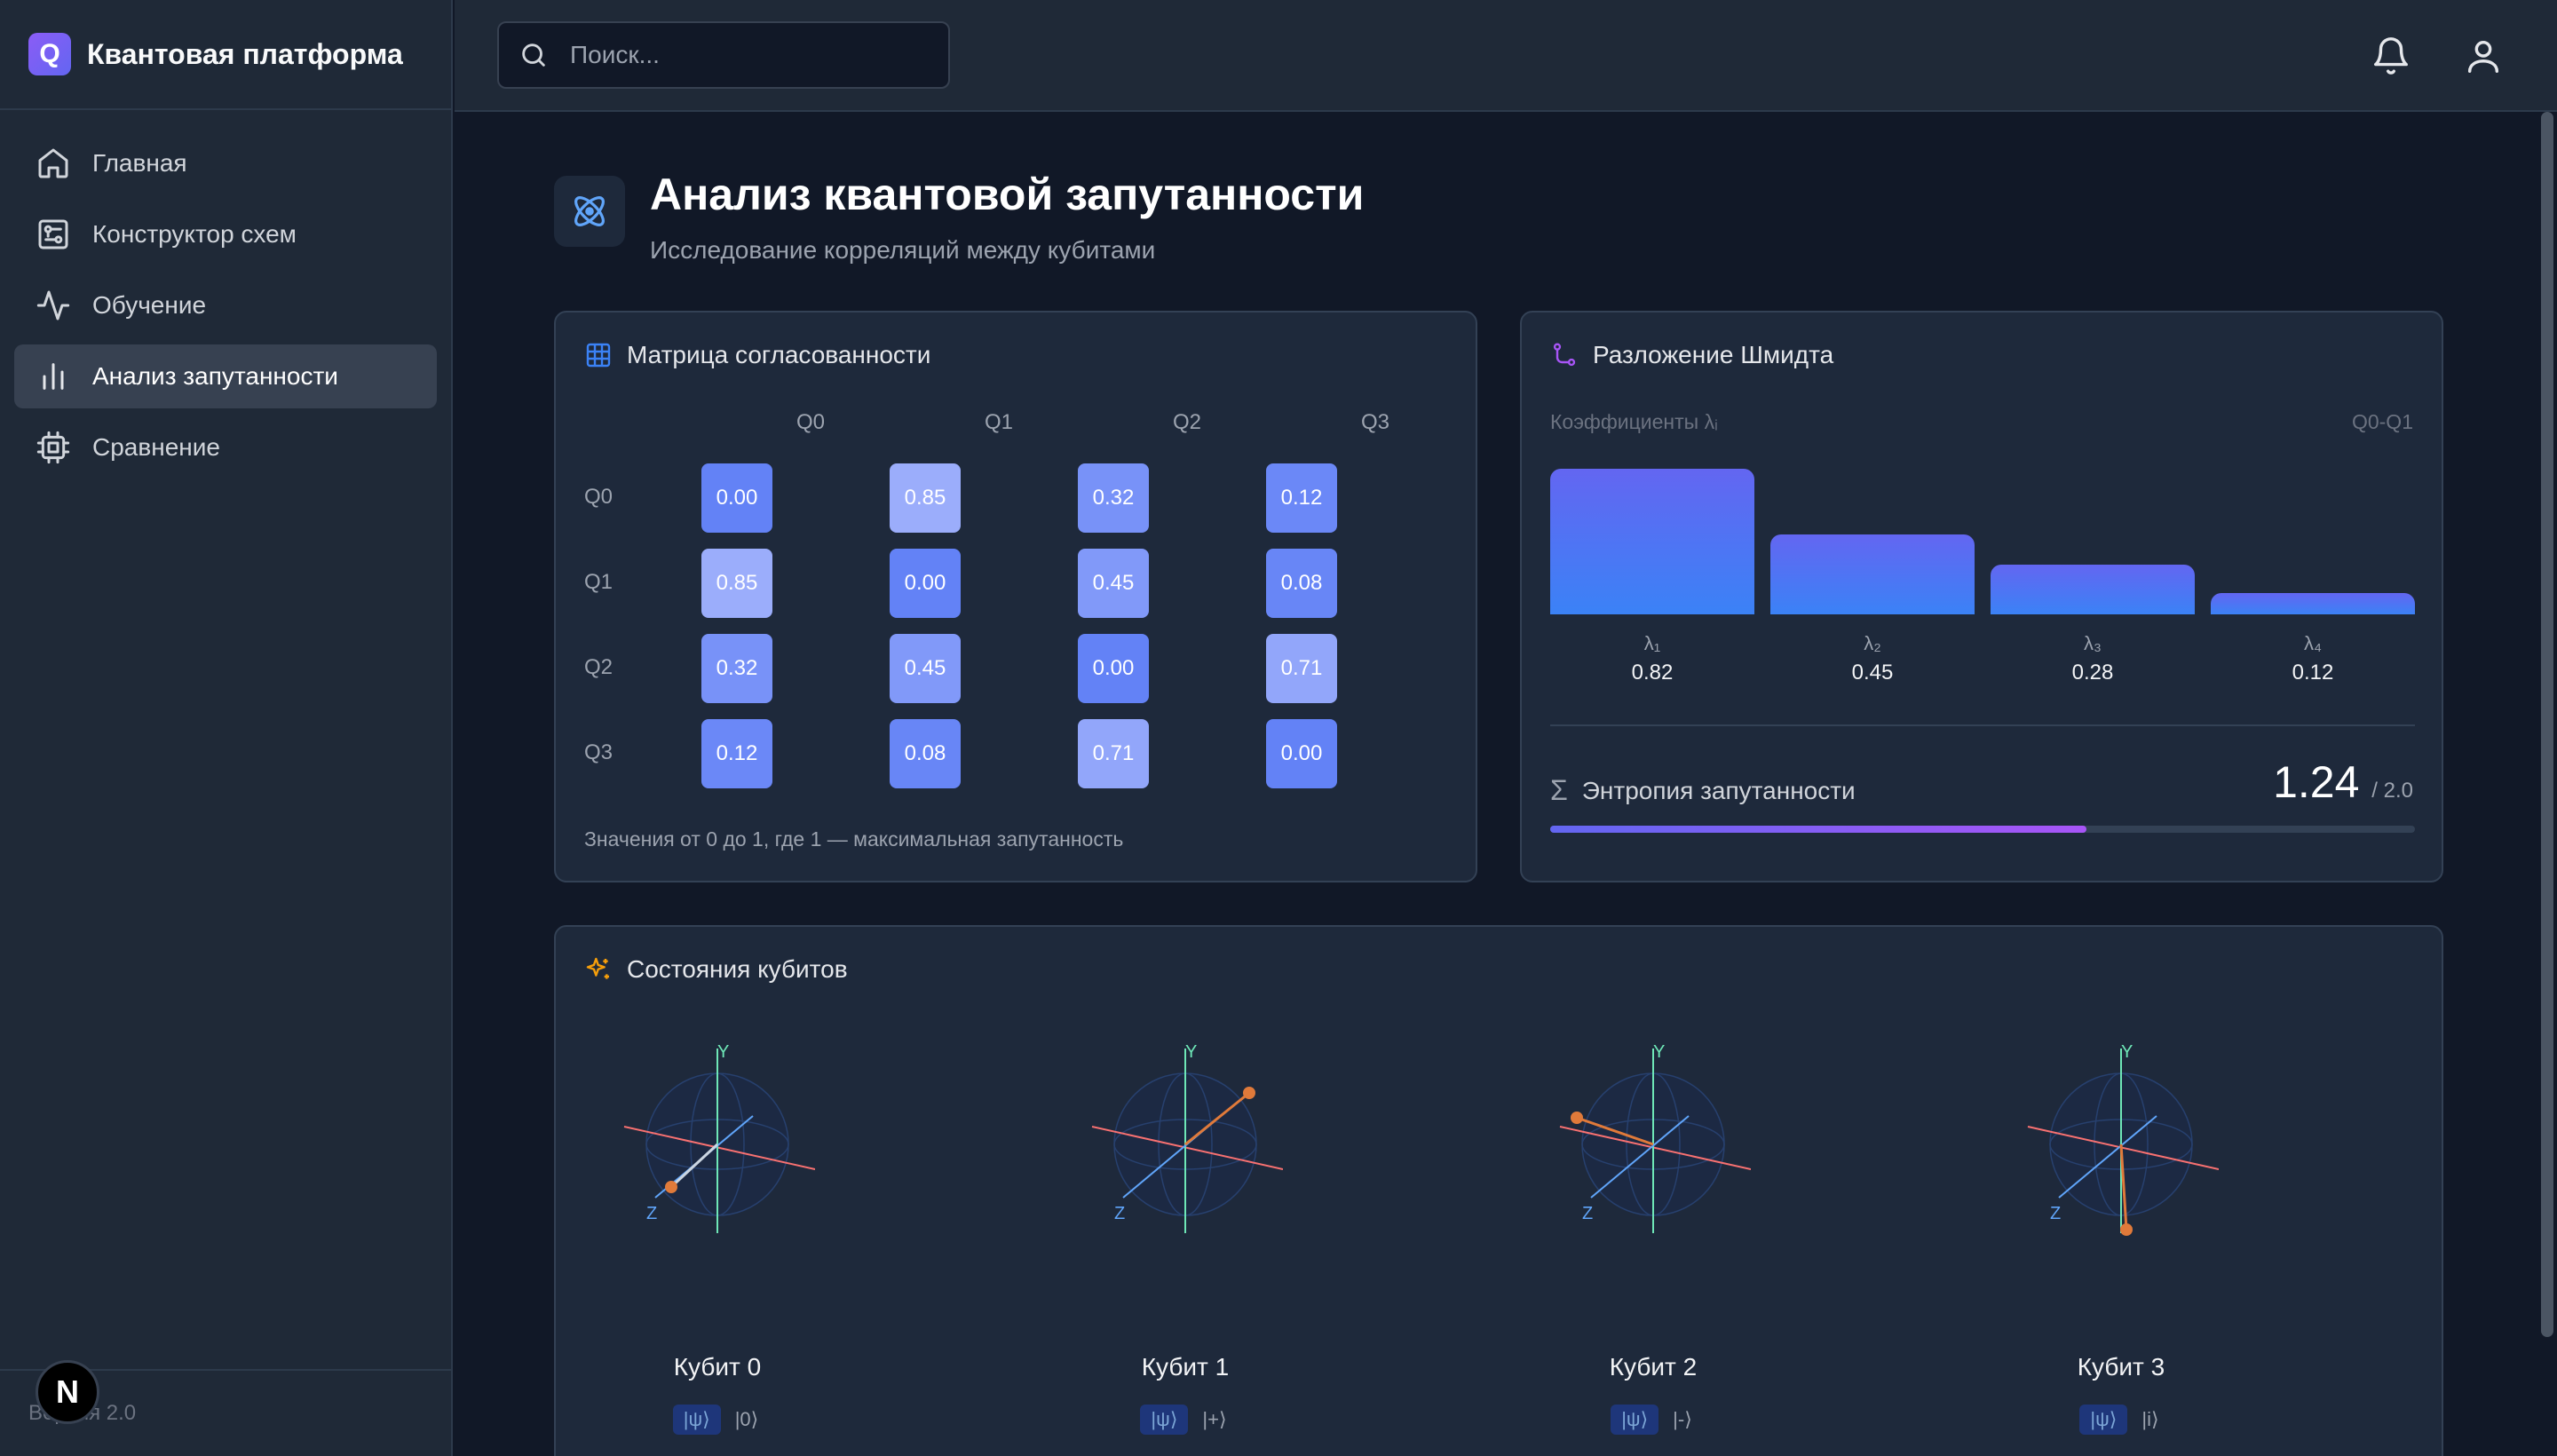 The height and width of the screenshot is (1456, 2557). I want to click on user-icon, so click(2483, 56).